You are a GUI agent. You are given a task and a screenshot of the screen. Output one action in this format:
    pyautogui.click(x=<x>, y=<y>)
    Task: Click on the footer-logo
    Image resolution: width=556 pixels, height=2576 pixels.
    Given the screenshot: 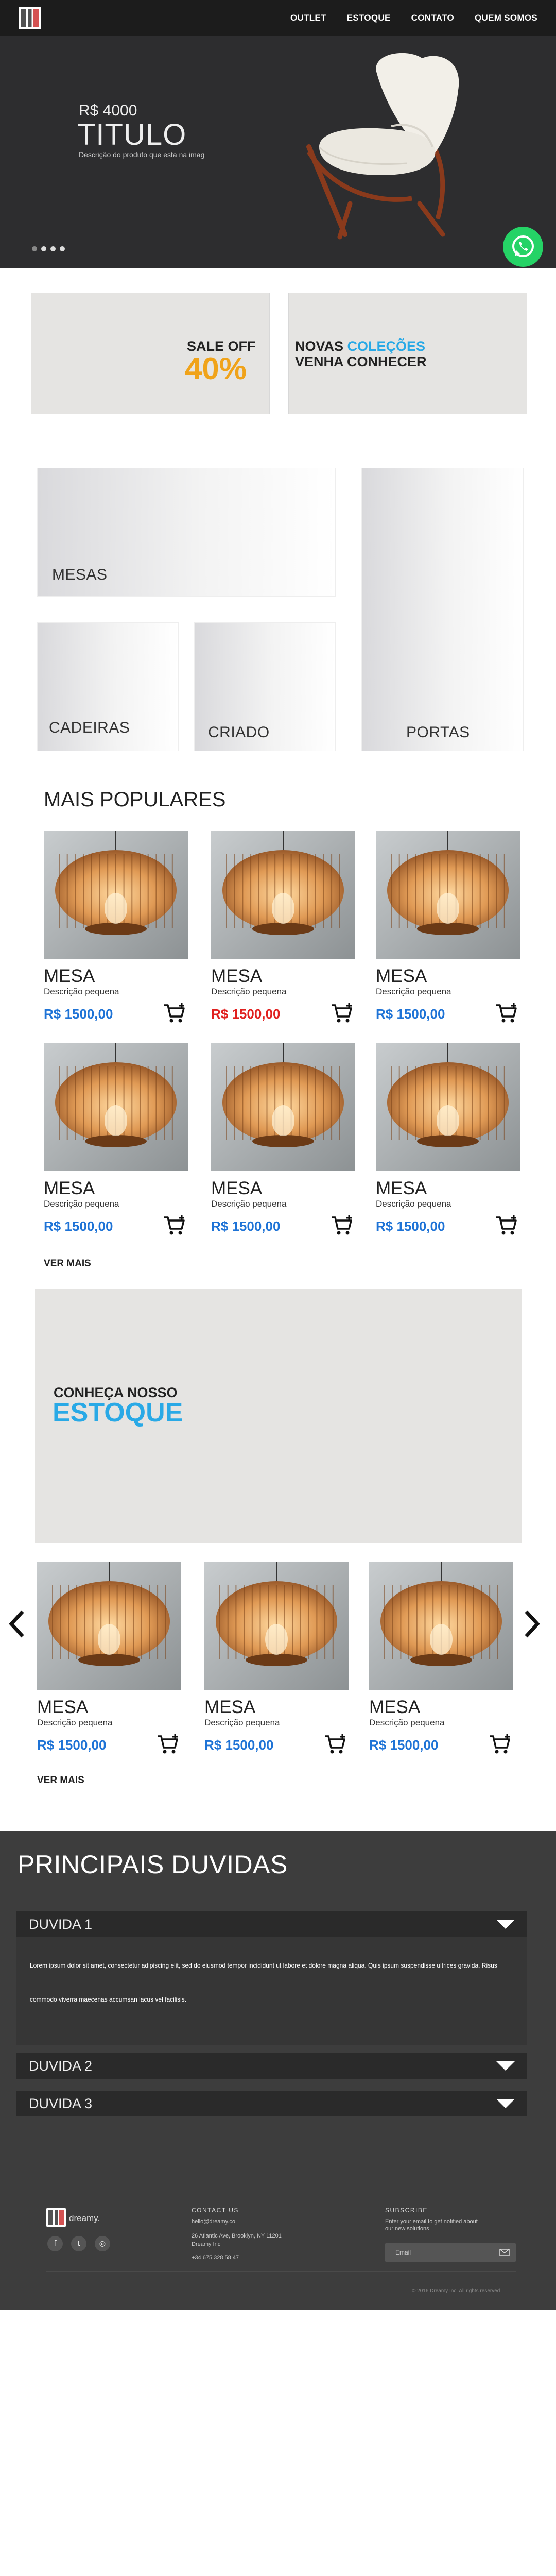 What is the action you would take?
    pyautogui.click(x=56, y=2217)
    